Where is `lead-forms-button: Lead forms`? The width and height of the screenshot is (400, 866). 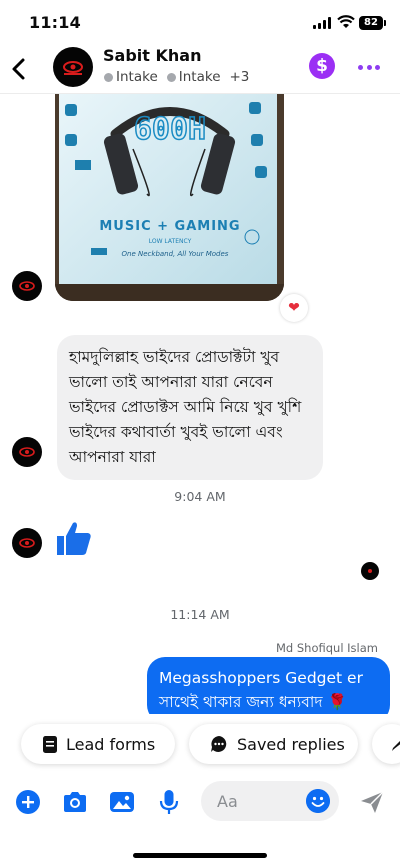
lead-forms-button: Lead forms is located at coordinates (98, 744).